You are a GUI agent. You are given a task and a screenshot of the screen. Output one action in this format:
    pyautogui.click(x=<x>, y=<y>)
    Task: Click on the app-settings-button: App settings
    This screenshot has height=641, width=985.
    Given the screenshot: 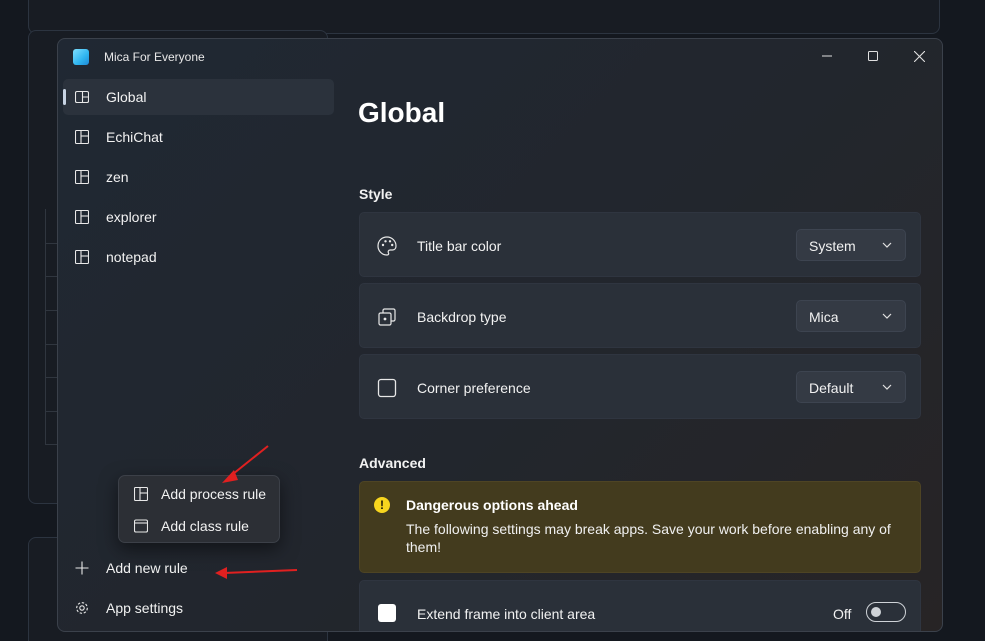 What is the action you would take?
    pyautogui.click(x=198, y=608)
    